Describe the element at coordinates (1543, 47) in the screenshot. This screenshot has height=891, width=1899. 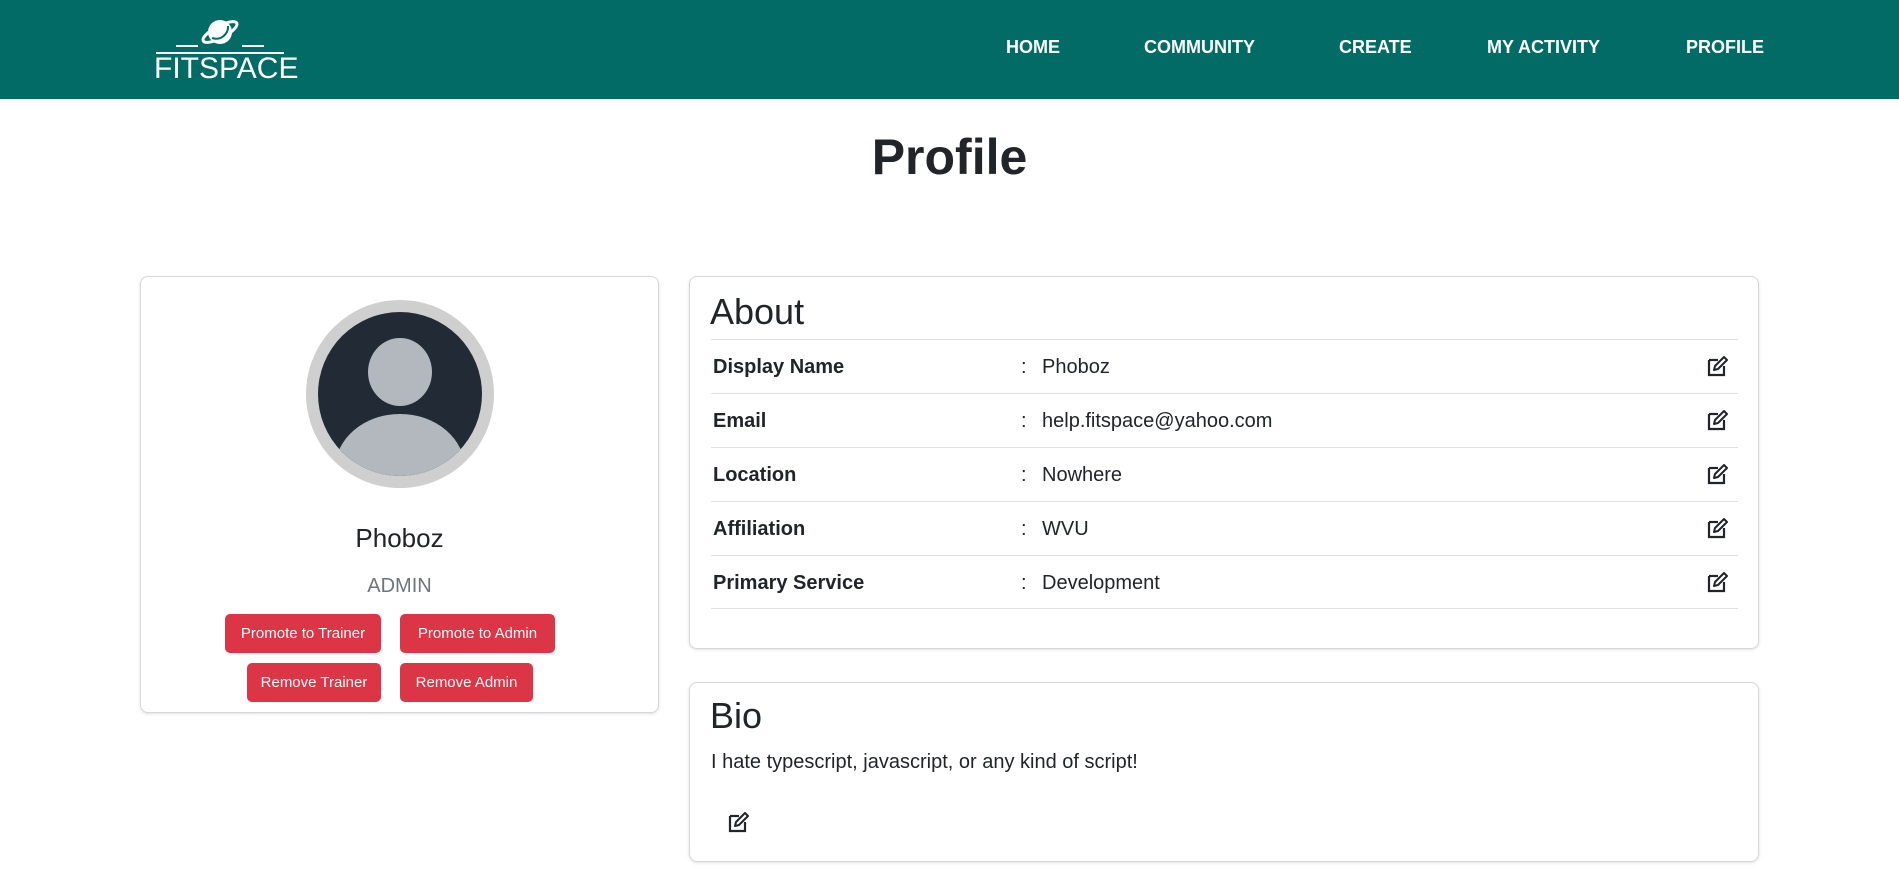
I see `nav-my-activity: MY ACTIVITY` at that location.